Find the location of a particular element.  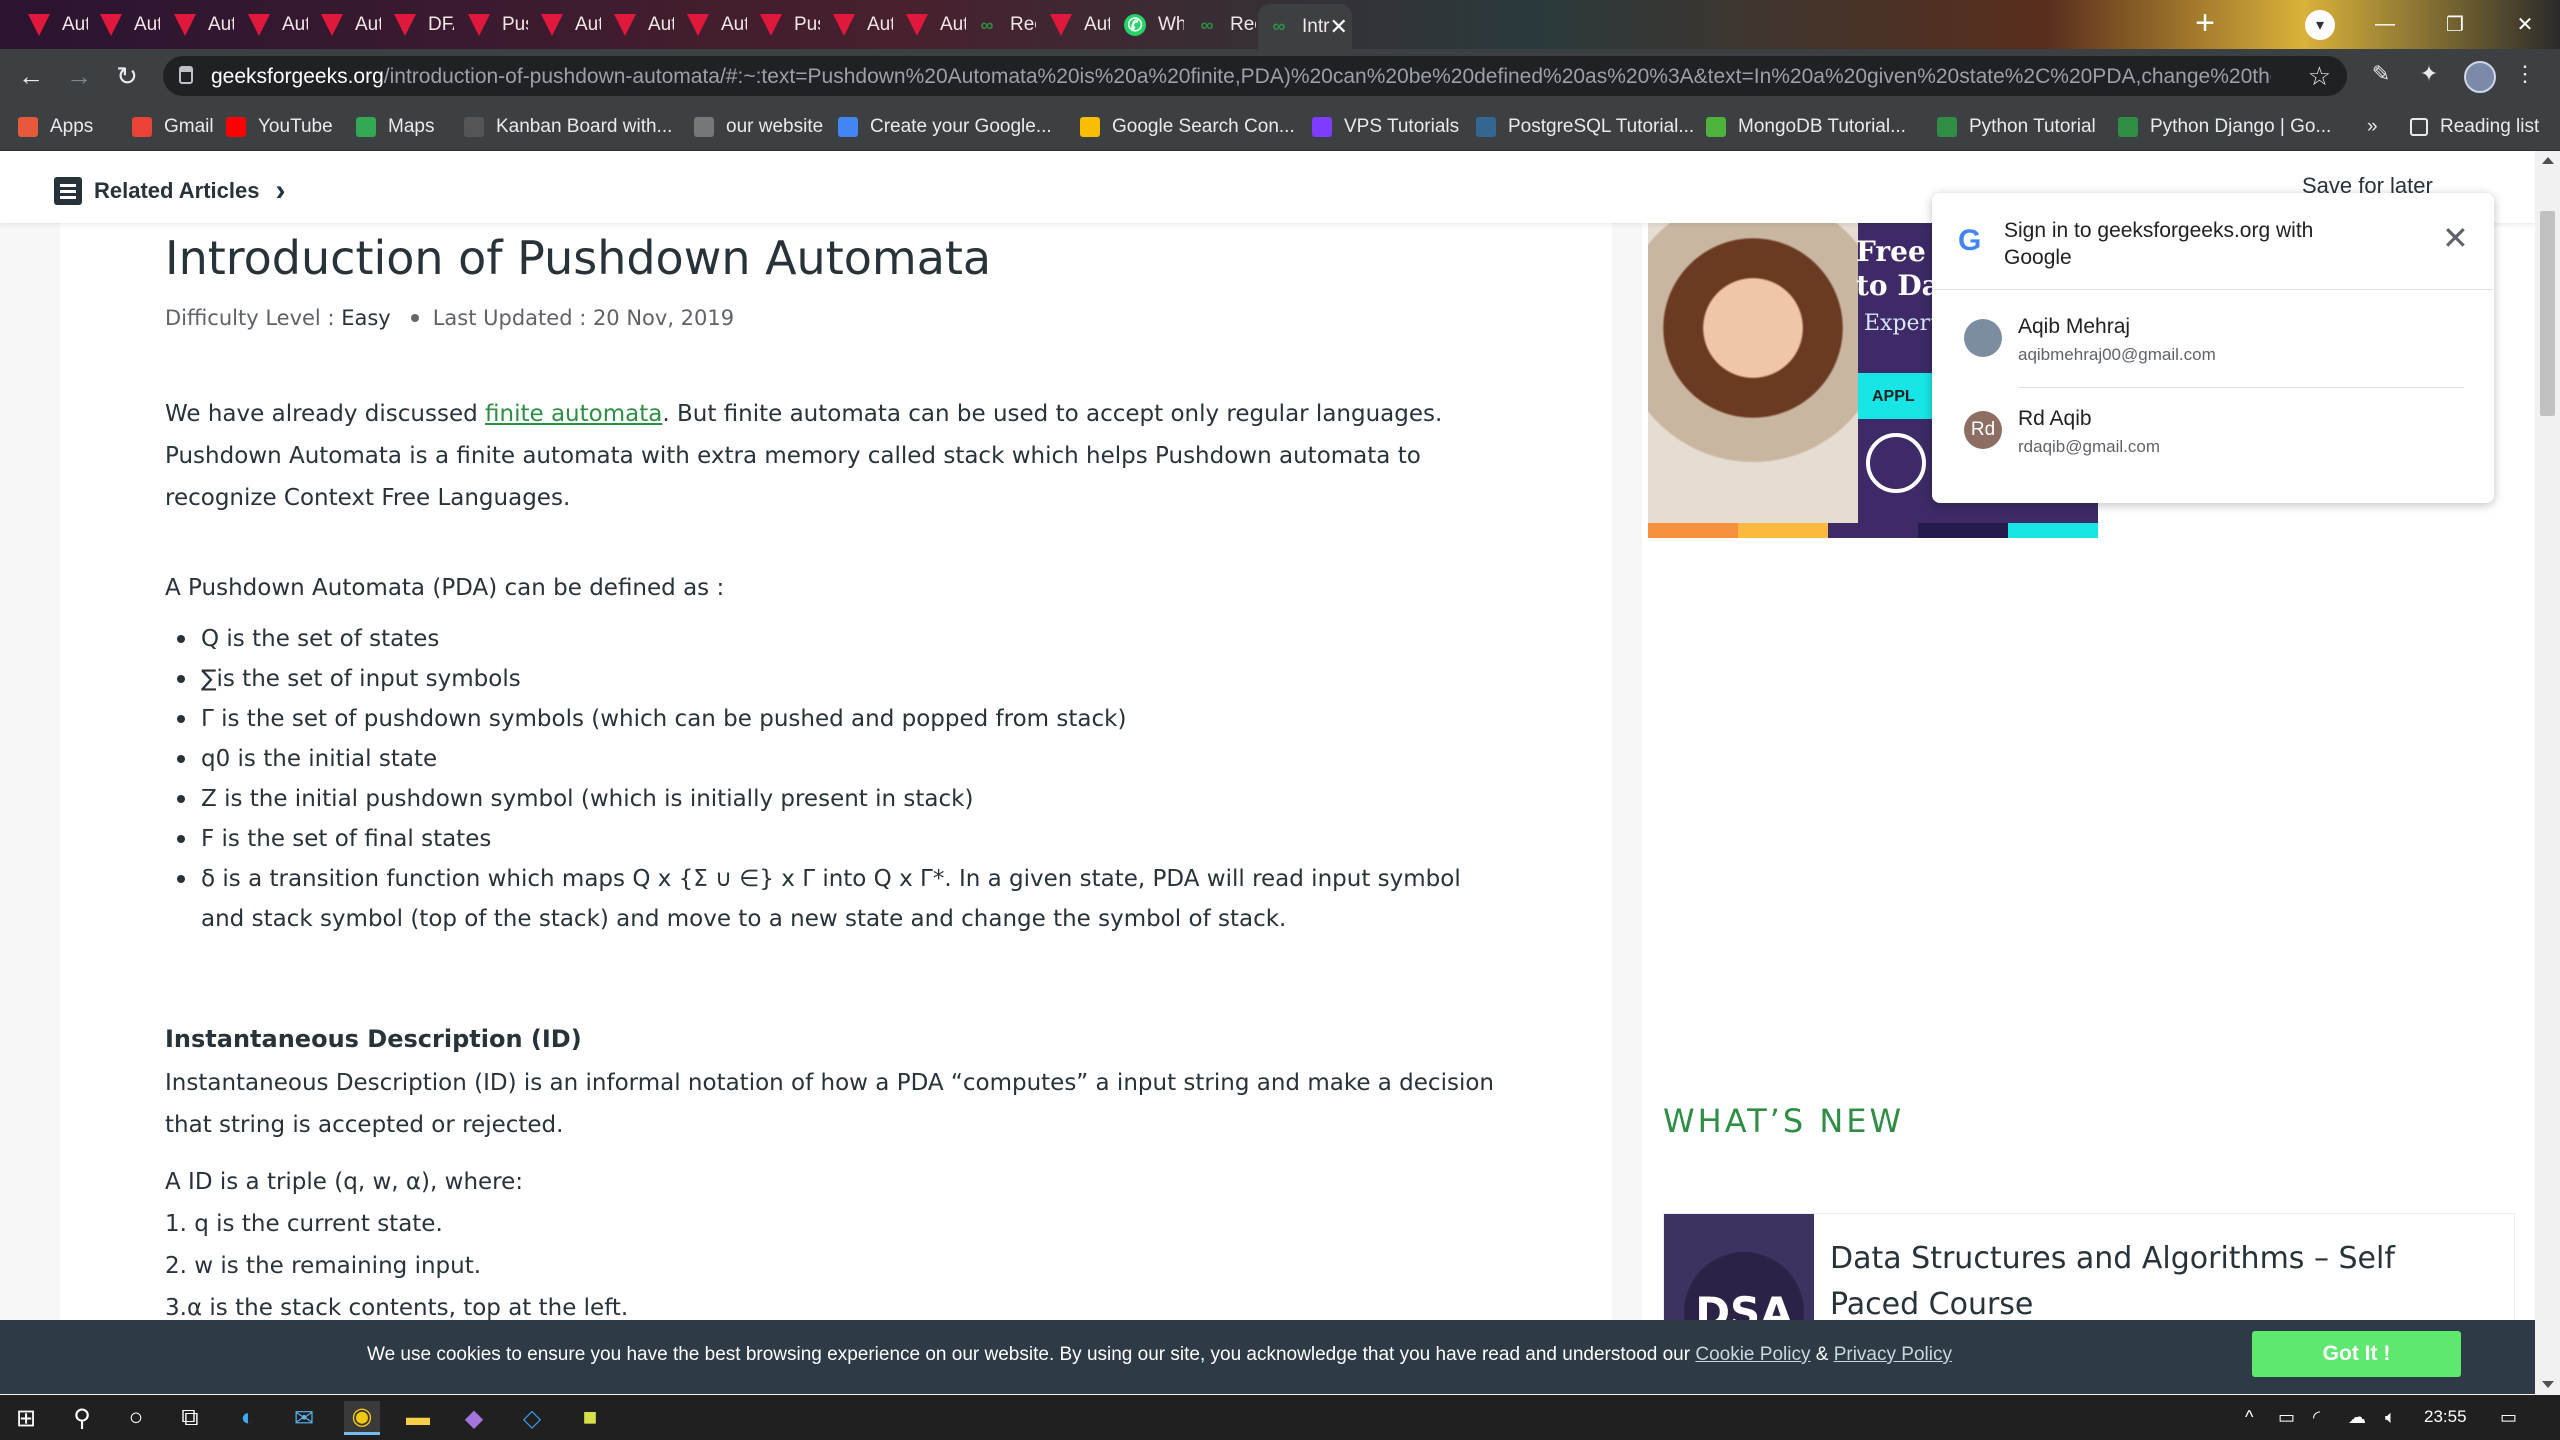

close-icon: ✕ is located at coordinates (2455, 238).